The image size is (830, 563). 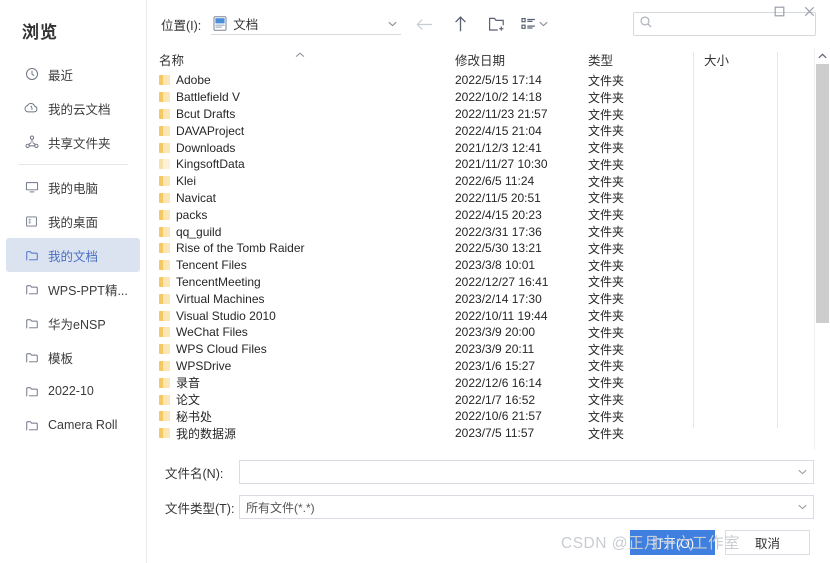 What do you see at coordinates (305, 114) in the screenshot?
I see `file-name-cell: Bcut Drafts` at bounding box center [305, 114].